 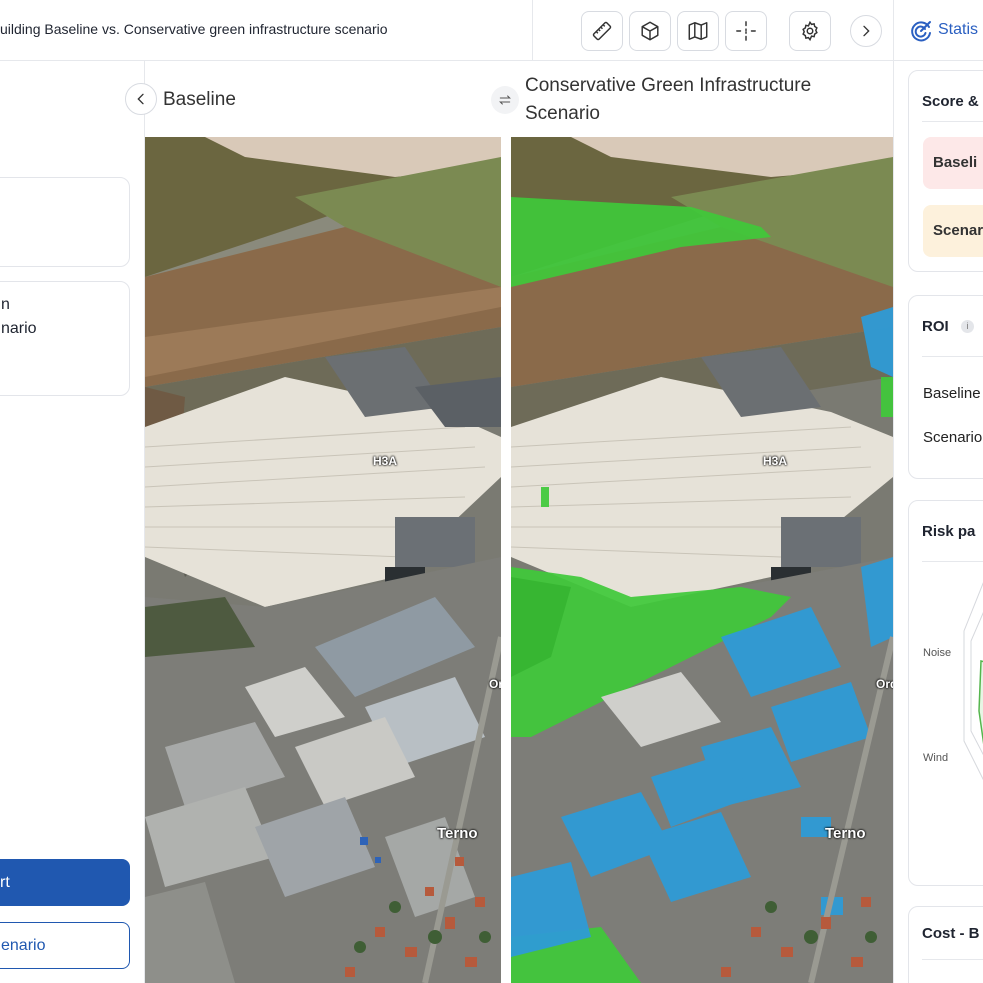 What do you see at coordinates (945, 944) in the screenshot?
I see `cost-benefit-card: Cost - B` at bounding box center [945, 944].